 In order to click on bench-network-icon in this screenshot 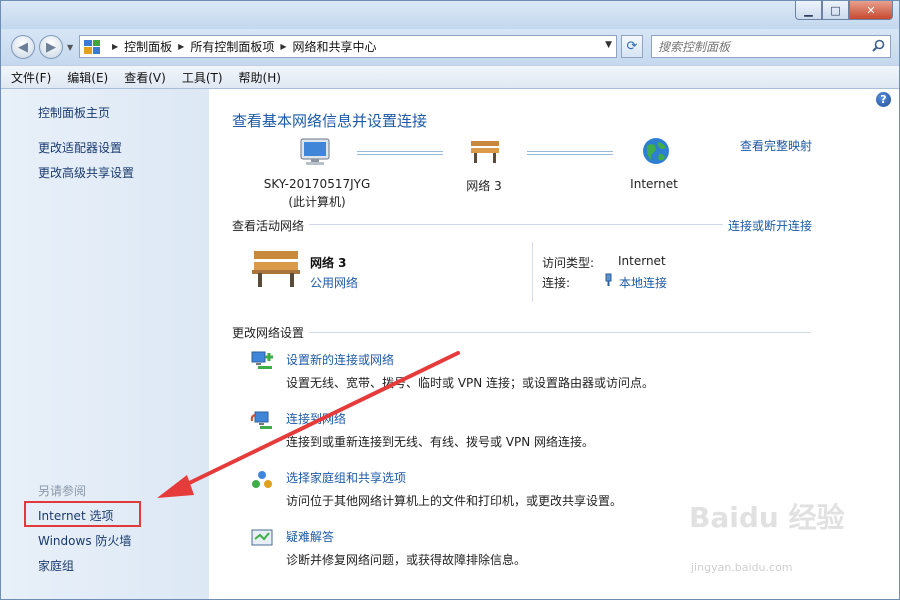, I will do `click(485, 152)`.